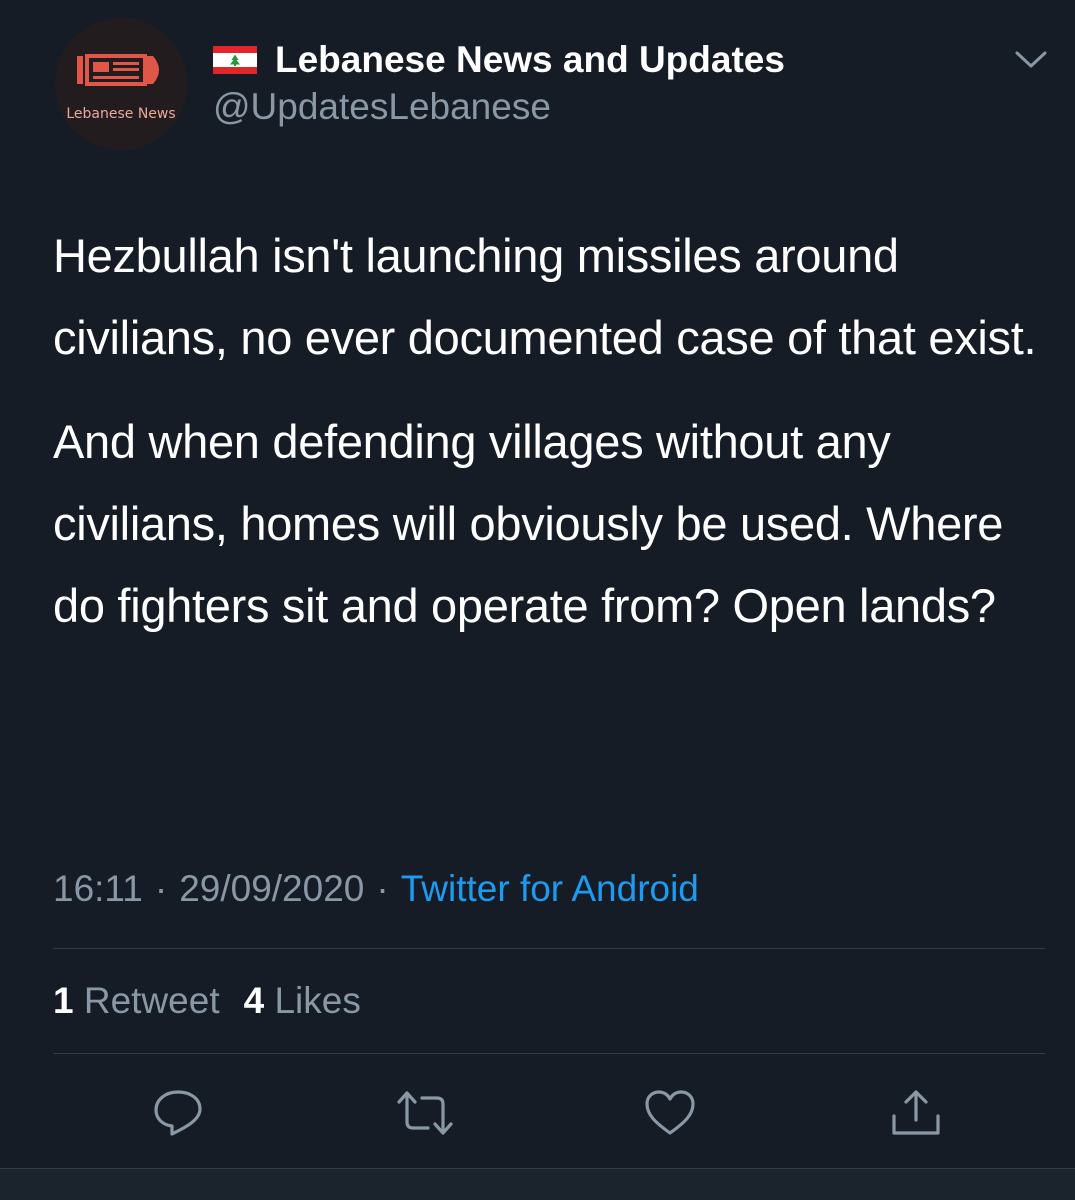 The width and height of the screenshot is (1075, 1200). I want to click on avatar: Lebanese News, so click(121, 84).